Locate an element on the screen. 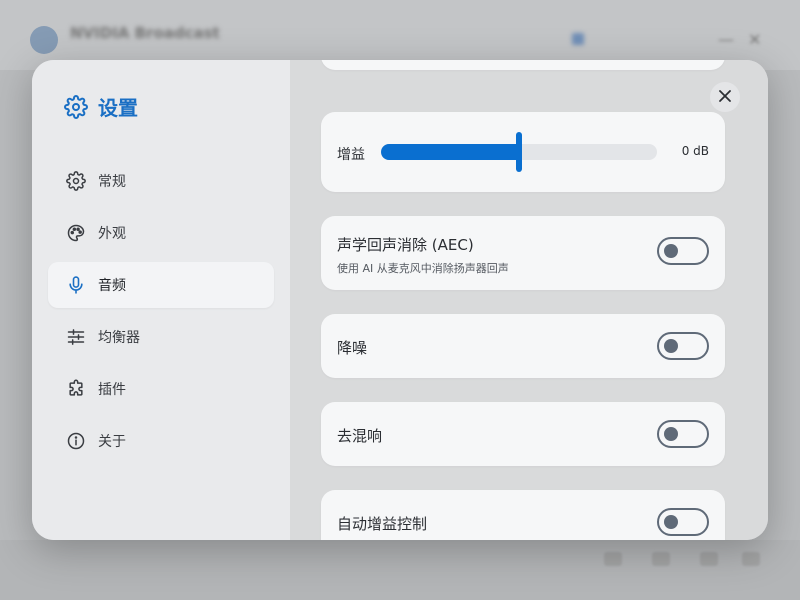 This screenshot has height=600, width=800. nav-item-about: 关于 is located at coordinates (161, 441).